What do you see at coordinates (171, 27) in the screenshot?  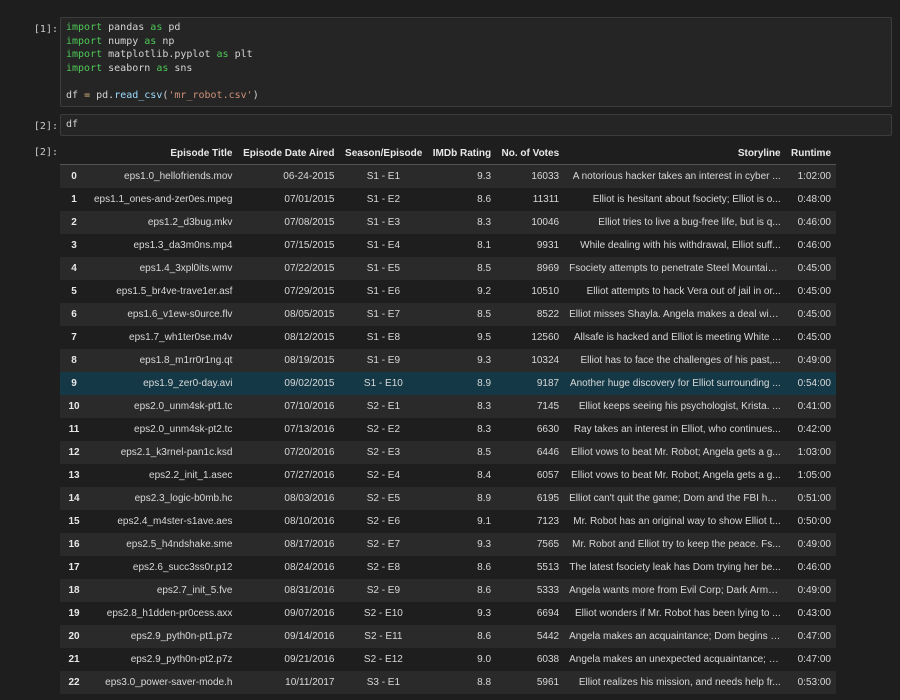 I see `code-token: pd` at bounding box center [171, 27].